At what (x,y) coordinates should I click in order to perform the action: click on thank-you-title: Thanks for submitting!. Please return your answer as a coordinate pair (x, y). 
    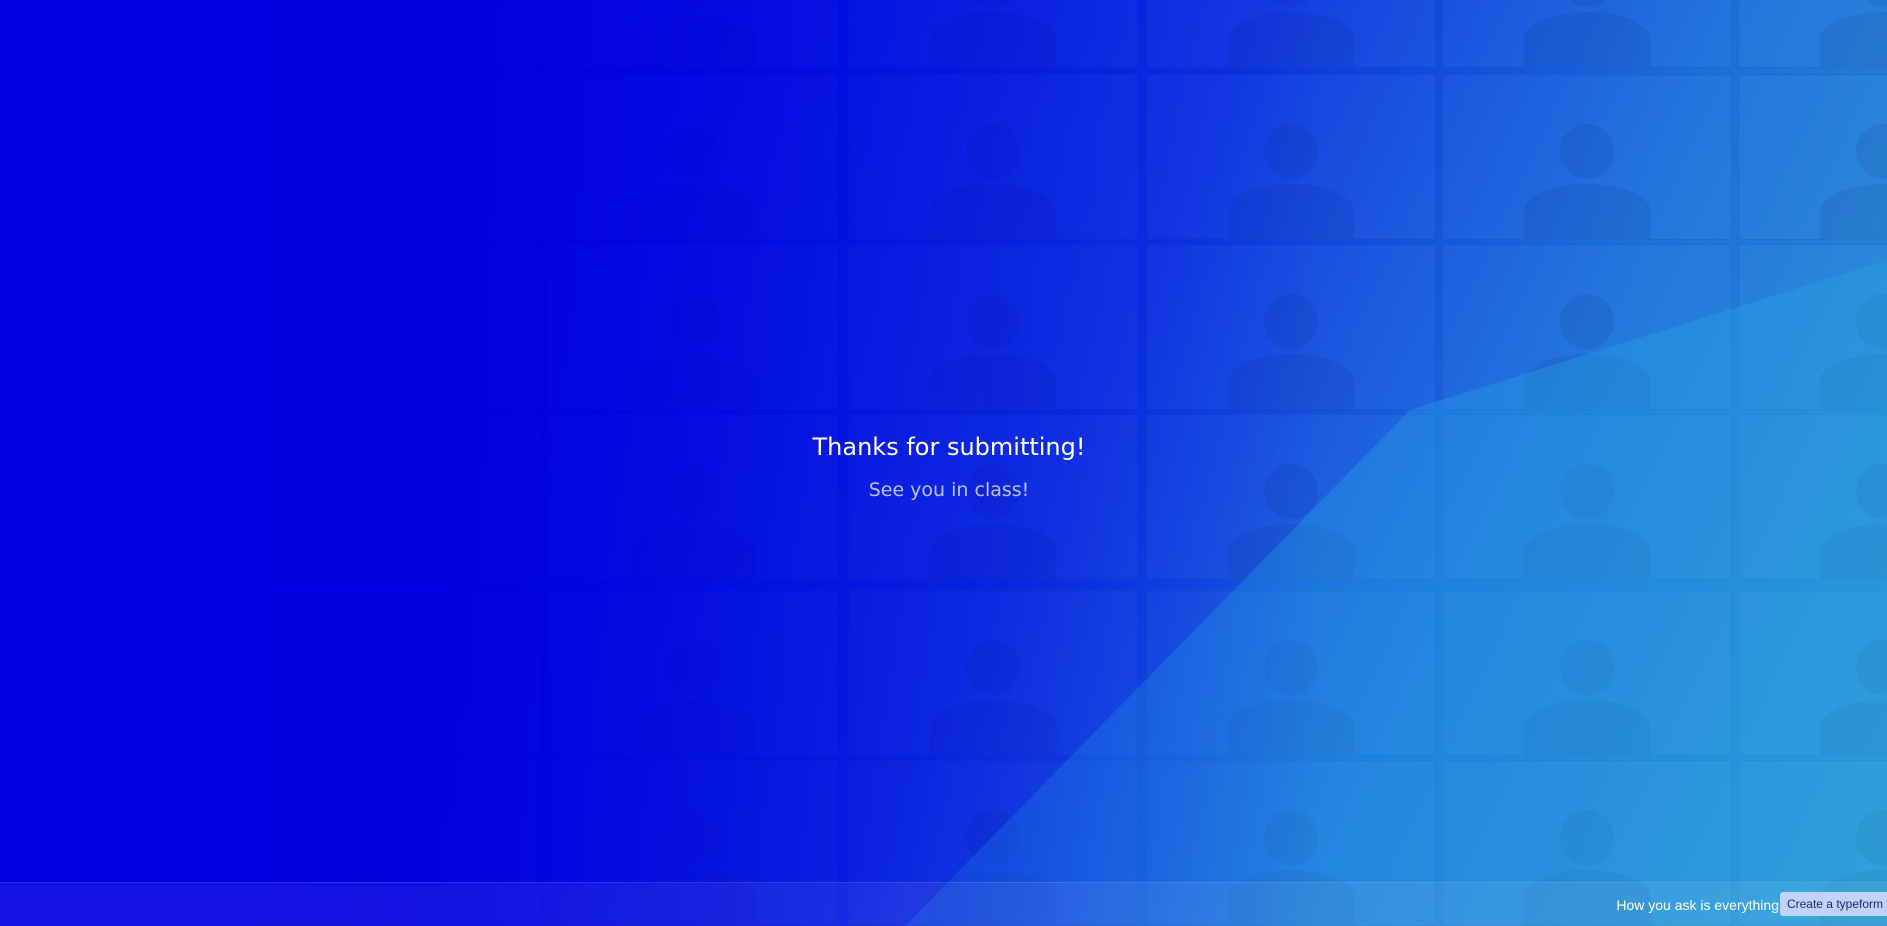
    Looking at the image, I should click on (949, 447).